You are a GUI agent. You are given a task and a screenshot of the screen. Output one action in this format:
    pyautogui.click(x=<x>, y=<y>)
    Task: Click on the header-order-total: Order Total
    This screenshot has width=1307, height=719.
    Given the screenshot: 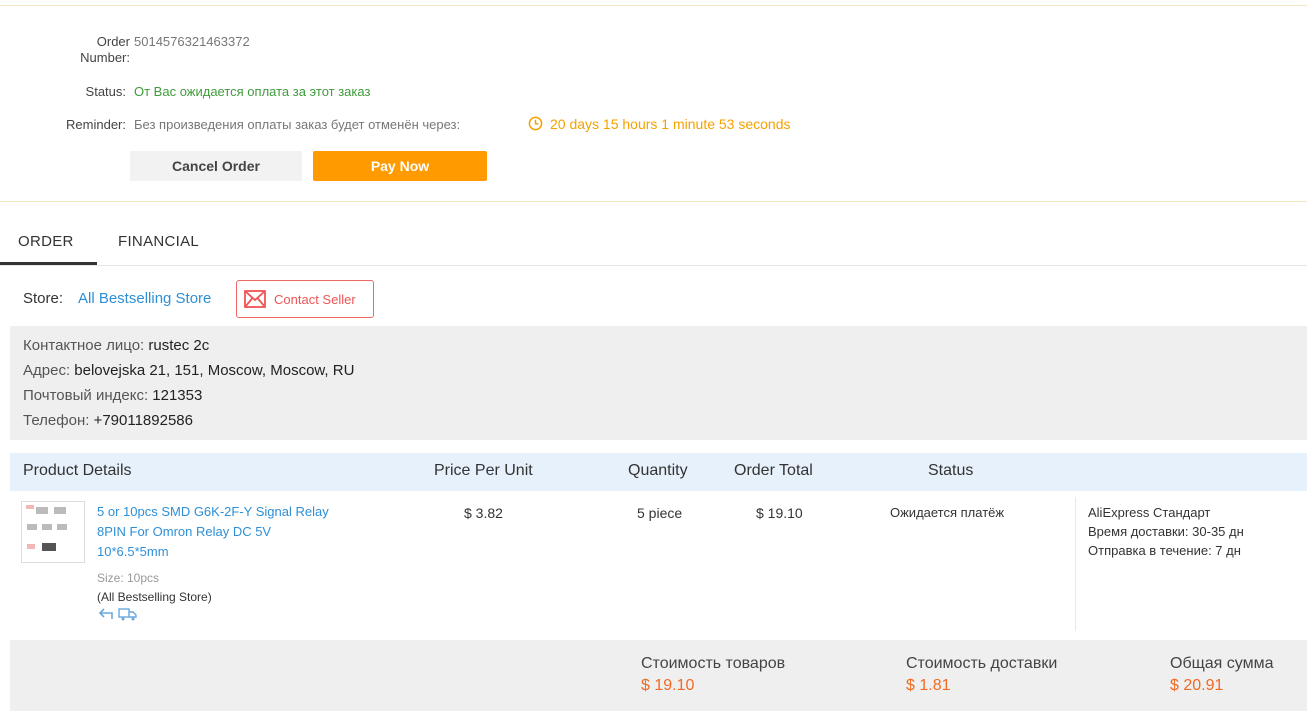 What is the action you would take?
    pyautogui.click(x=773, y=470)
    